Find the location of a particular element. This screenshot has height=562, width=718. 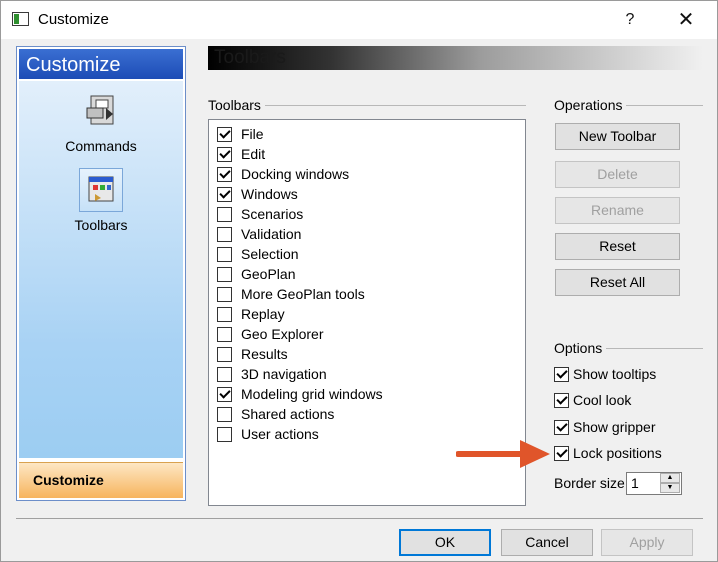

list-item: Geo Explorer is located at coordinates (367, 334).